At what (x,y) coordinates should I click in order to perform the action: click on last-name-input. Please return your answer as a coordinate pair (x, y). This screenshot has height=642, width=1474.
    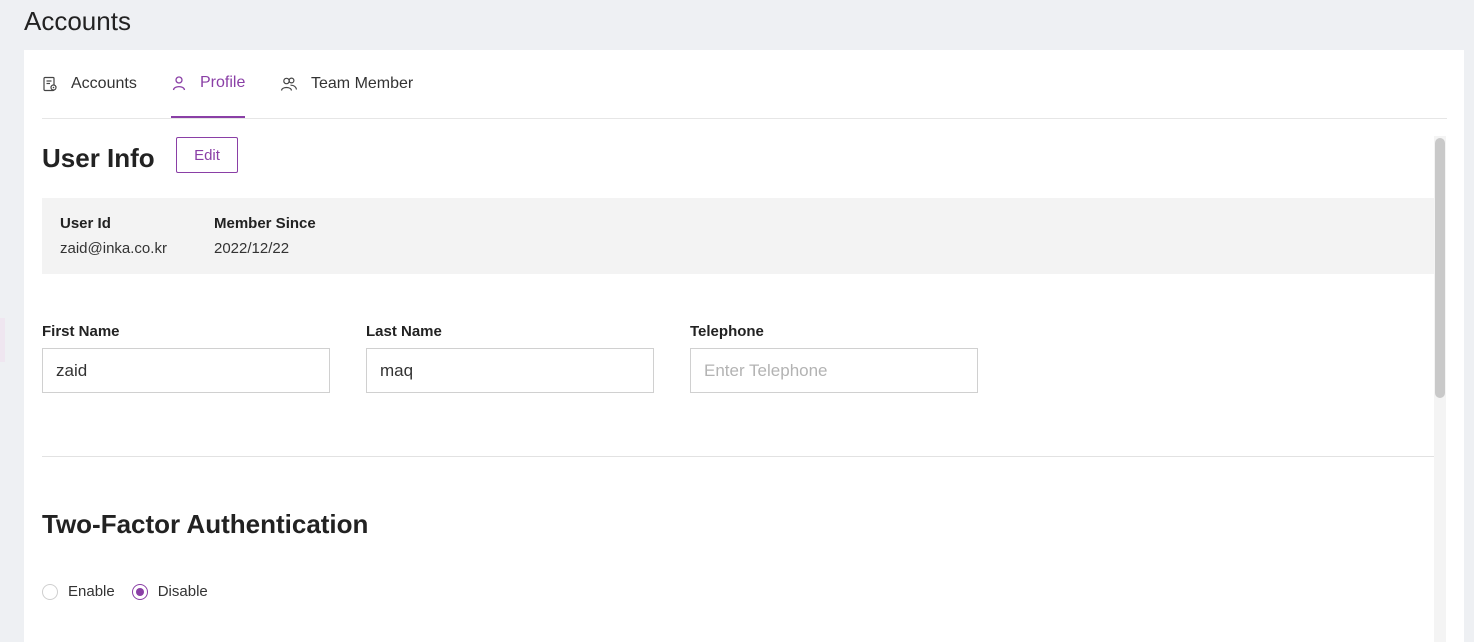
    Looking at the image, I should click on (510, 370).